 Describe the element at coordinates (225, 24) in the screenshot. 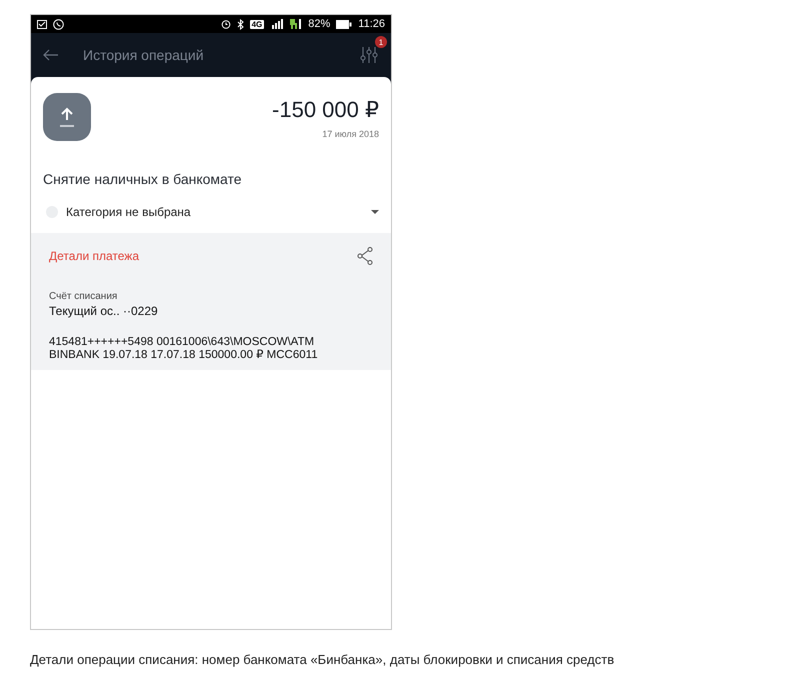

I see `alarm-icon` at that location.